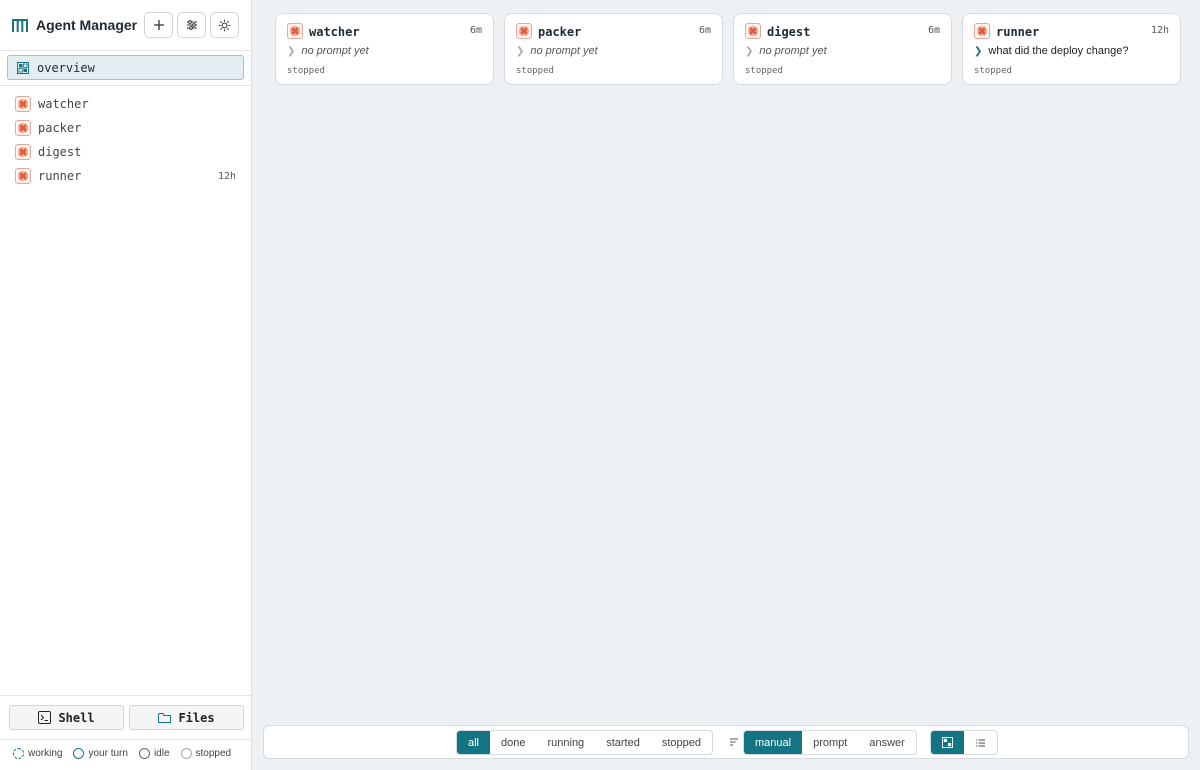 The height and width of the screenshot is (770, 1200). I want to click on agent-card-packer: packer 6m ❯ no prompt yet stopped, so click(613, 49).